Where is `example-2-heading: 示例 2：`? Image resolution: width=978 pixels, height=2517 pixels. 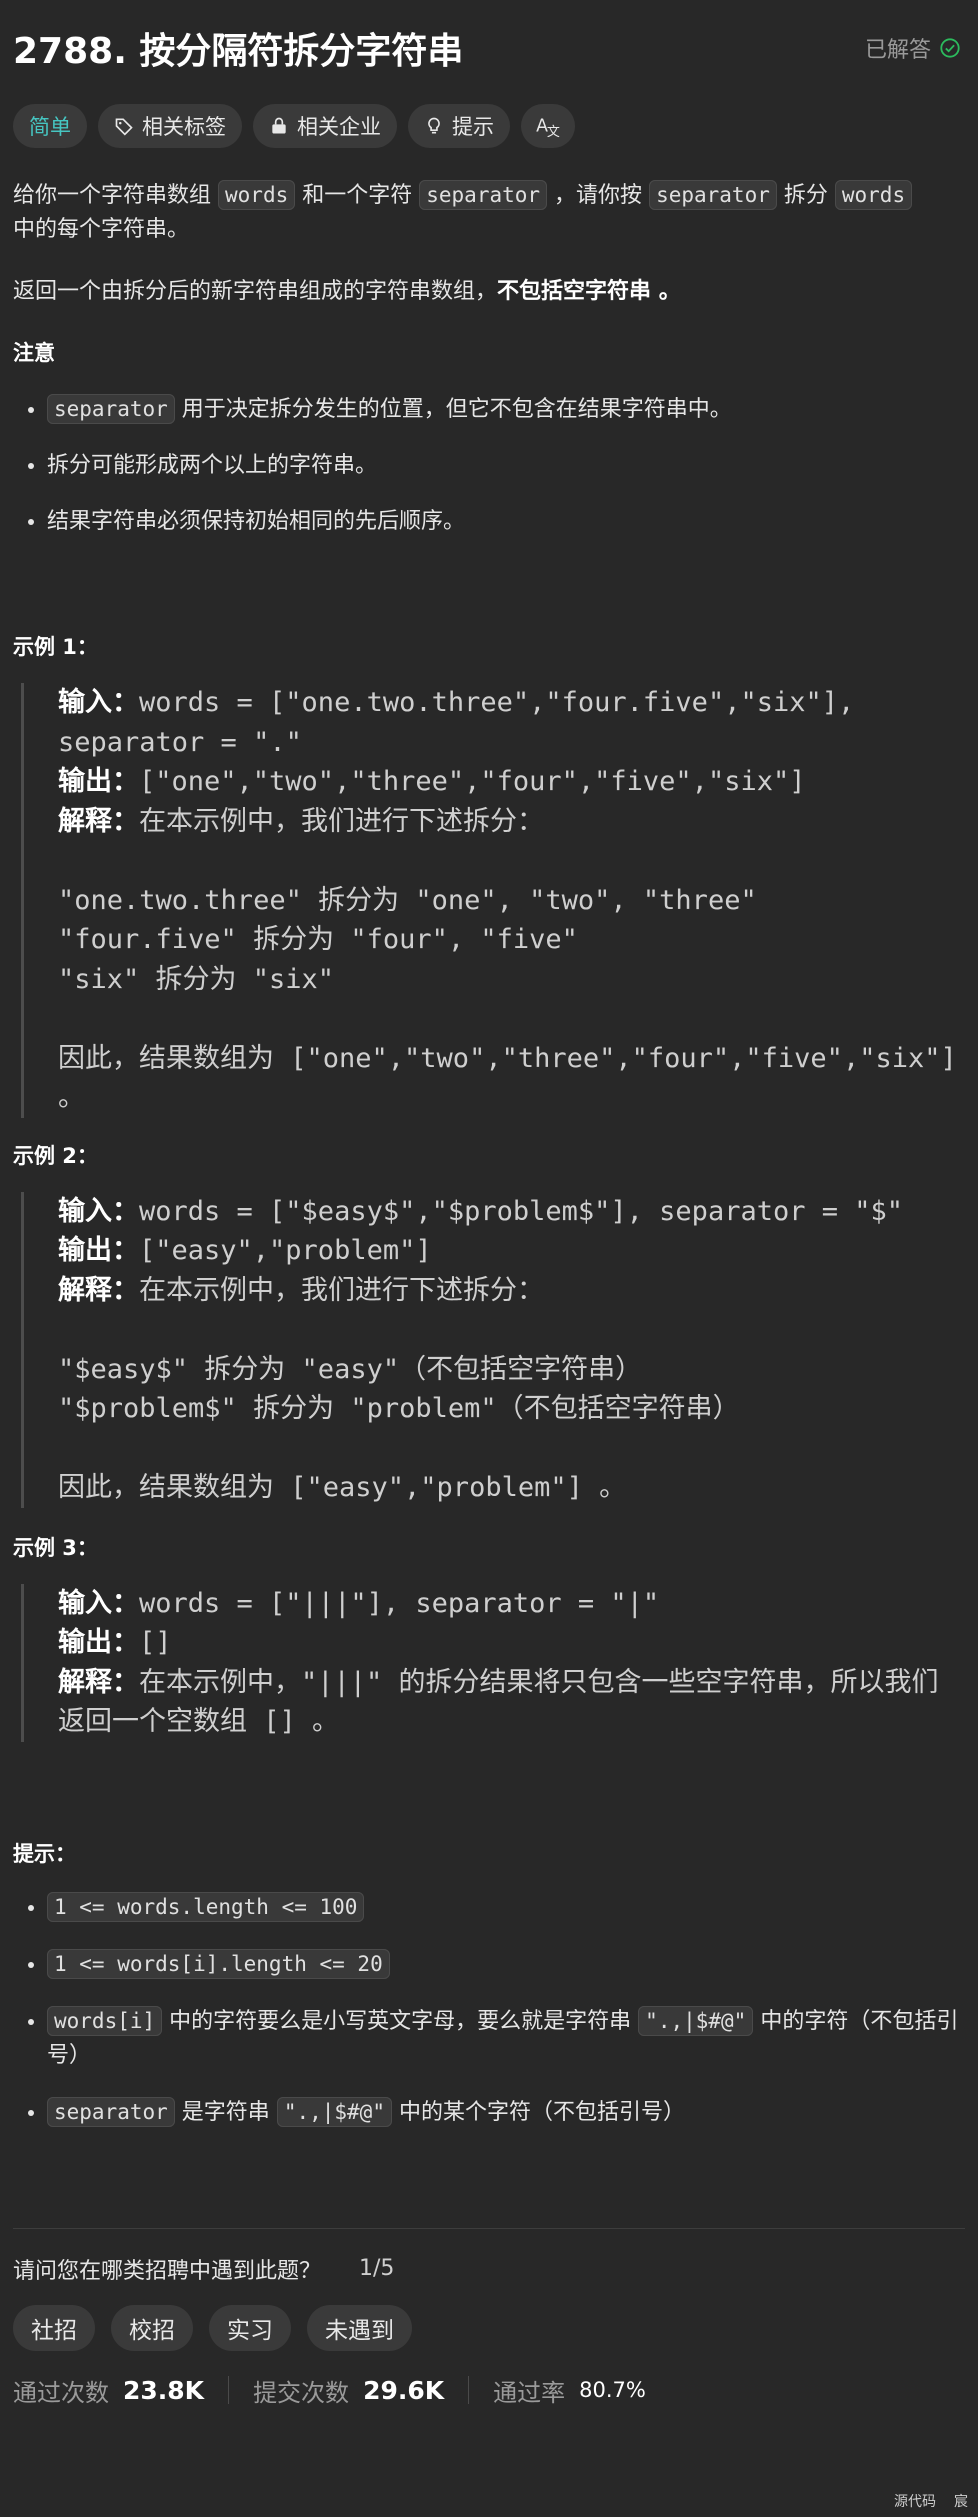 example-2-heading: 示例 2： is located at coordinates (55, 1155).